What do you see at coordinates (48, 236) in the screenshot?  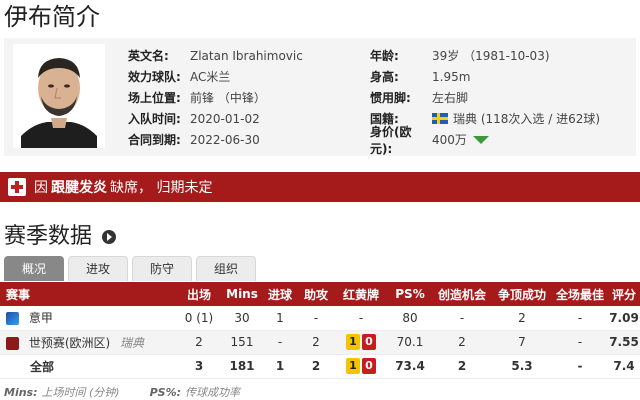 I see `section-title-text: 赛季数据` at bounding box center [48, 236].